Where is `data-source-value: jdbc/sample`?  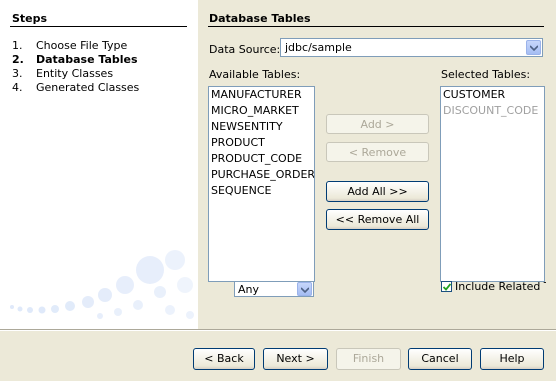
data-source-value: jdbc/sample is located at coordinates (318, 47).